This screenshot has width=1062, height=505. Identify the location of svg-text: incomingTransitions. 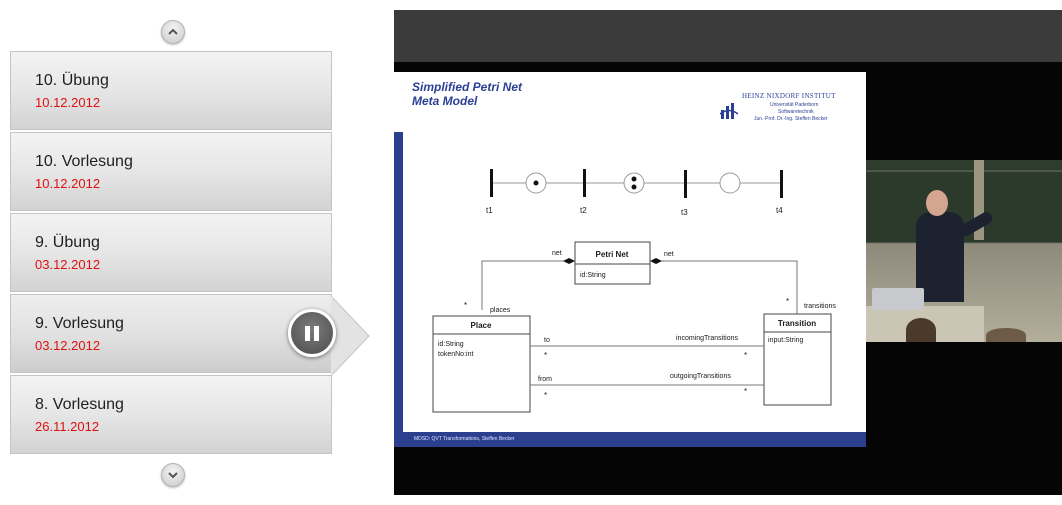
(707, 338).